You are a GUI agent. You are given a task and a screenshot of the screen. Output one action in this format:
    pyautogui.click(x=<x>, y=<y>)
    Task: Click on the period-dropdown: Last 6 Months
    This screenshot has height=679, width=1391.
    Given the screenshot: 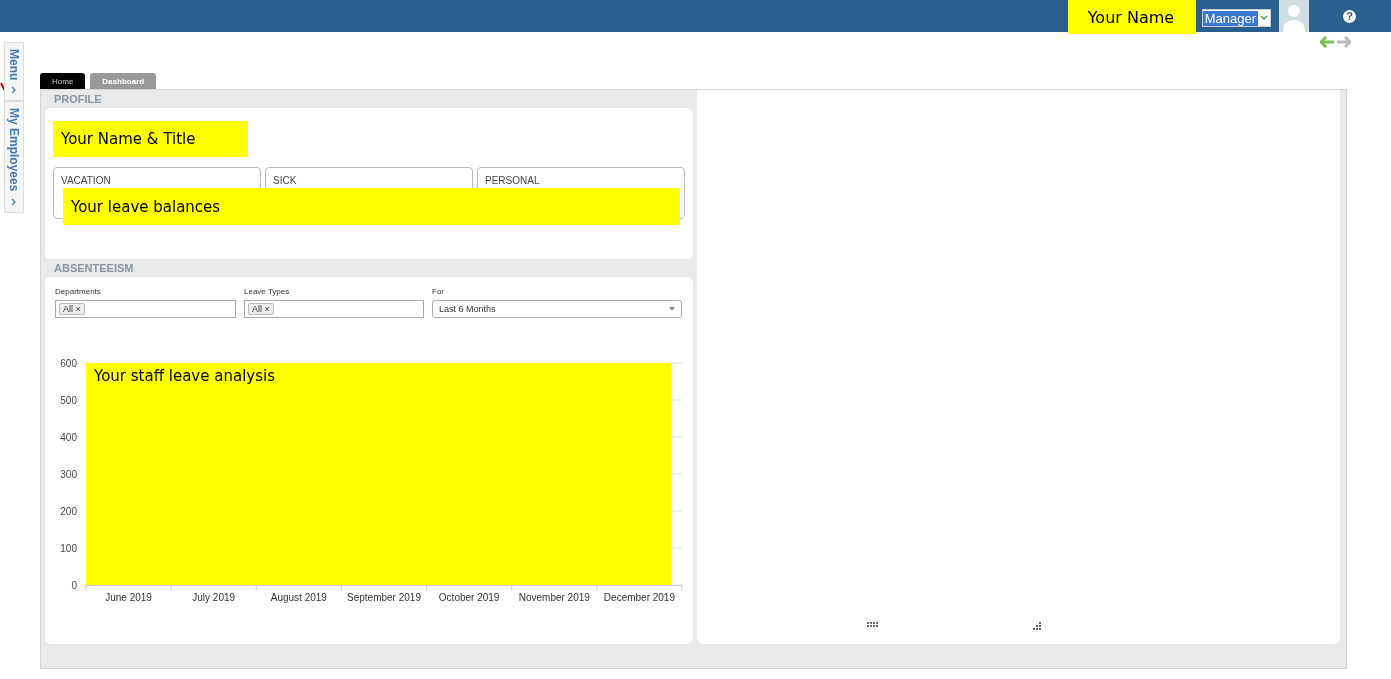 What is the action you would take?
    pyautogui.click(x=557, y=309)
    